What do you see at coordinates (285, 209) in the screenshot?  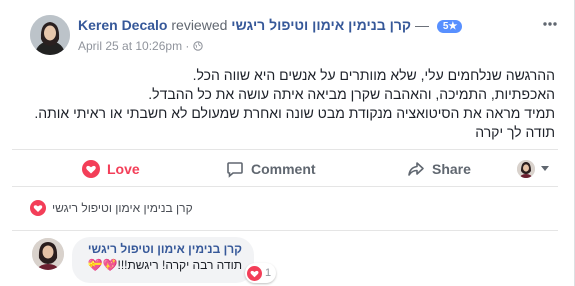 I see `reactions-summary: קרן בנימין אימון וטיפול ריגשי` at bounding box center [285, 209].